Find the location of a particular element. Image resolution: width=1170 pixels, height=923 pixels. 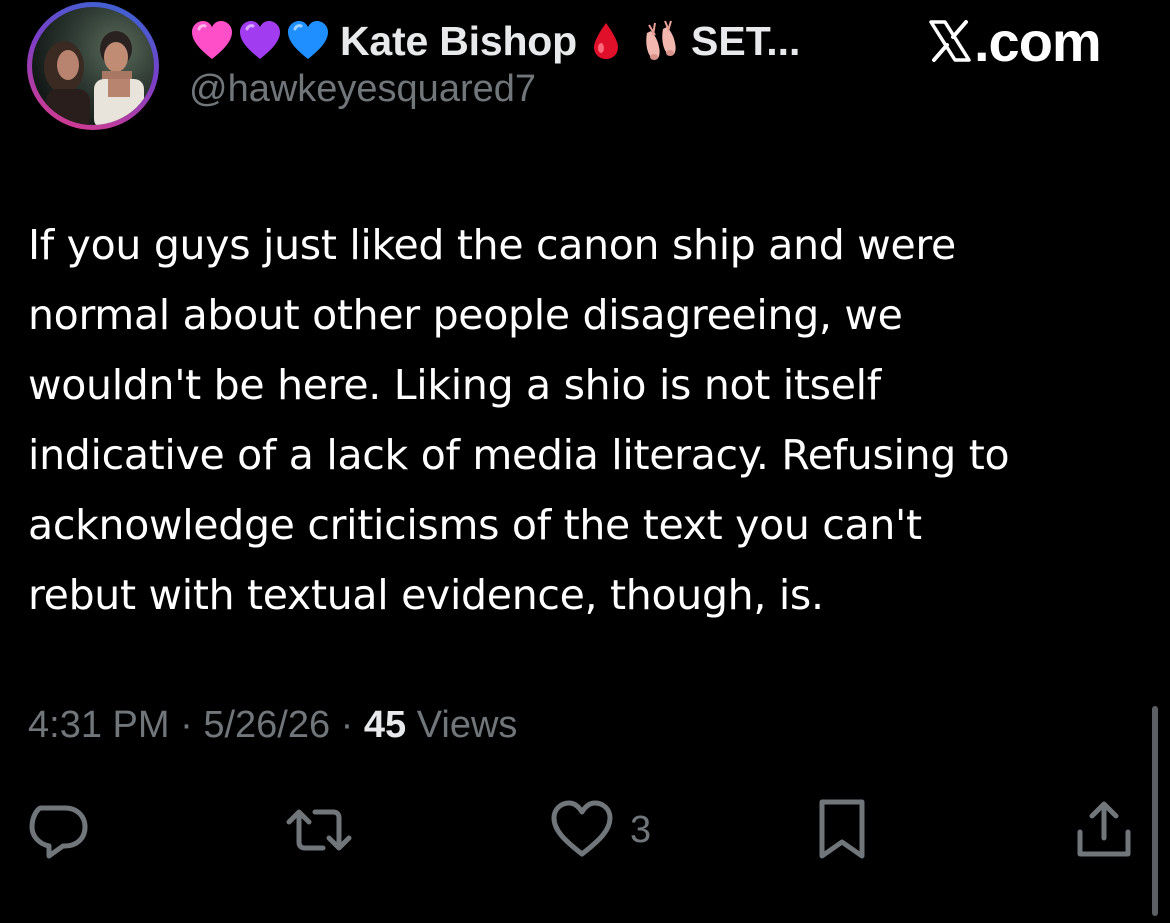

heart-outline-icon is located at coordinates (582, 828).